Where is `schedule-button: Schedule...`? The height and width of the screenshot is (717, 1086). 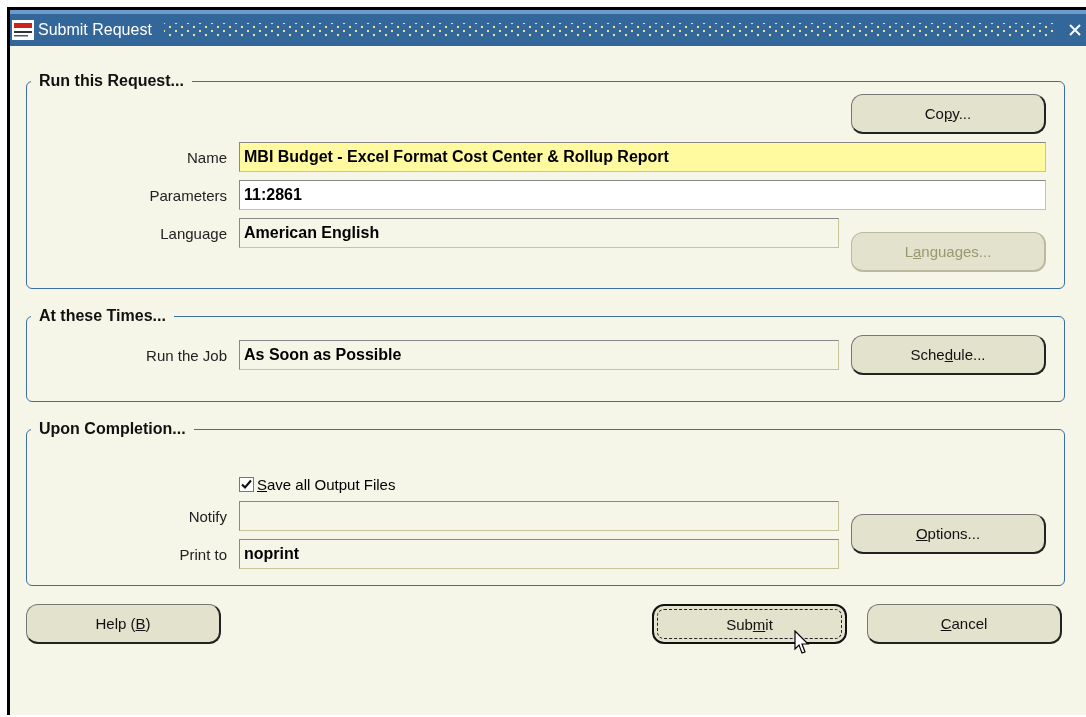 schedule-button: Schedule... is located at coordinates (948, 355).